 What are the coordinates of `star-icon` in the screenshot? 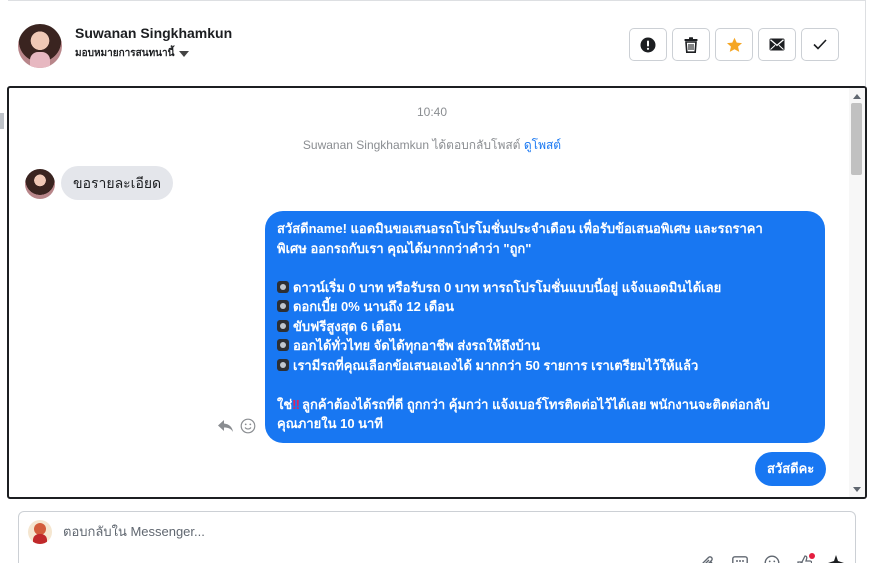 It's located at (734, 44).